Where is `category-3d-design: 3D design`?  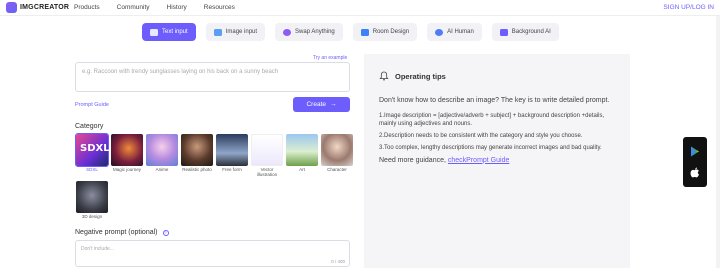
category-3d-design: 3D design is located at coordinates (92, 200).